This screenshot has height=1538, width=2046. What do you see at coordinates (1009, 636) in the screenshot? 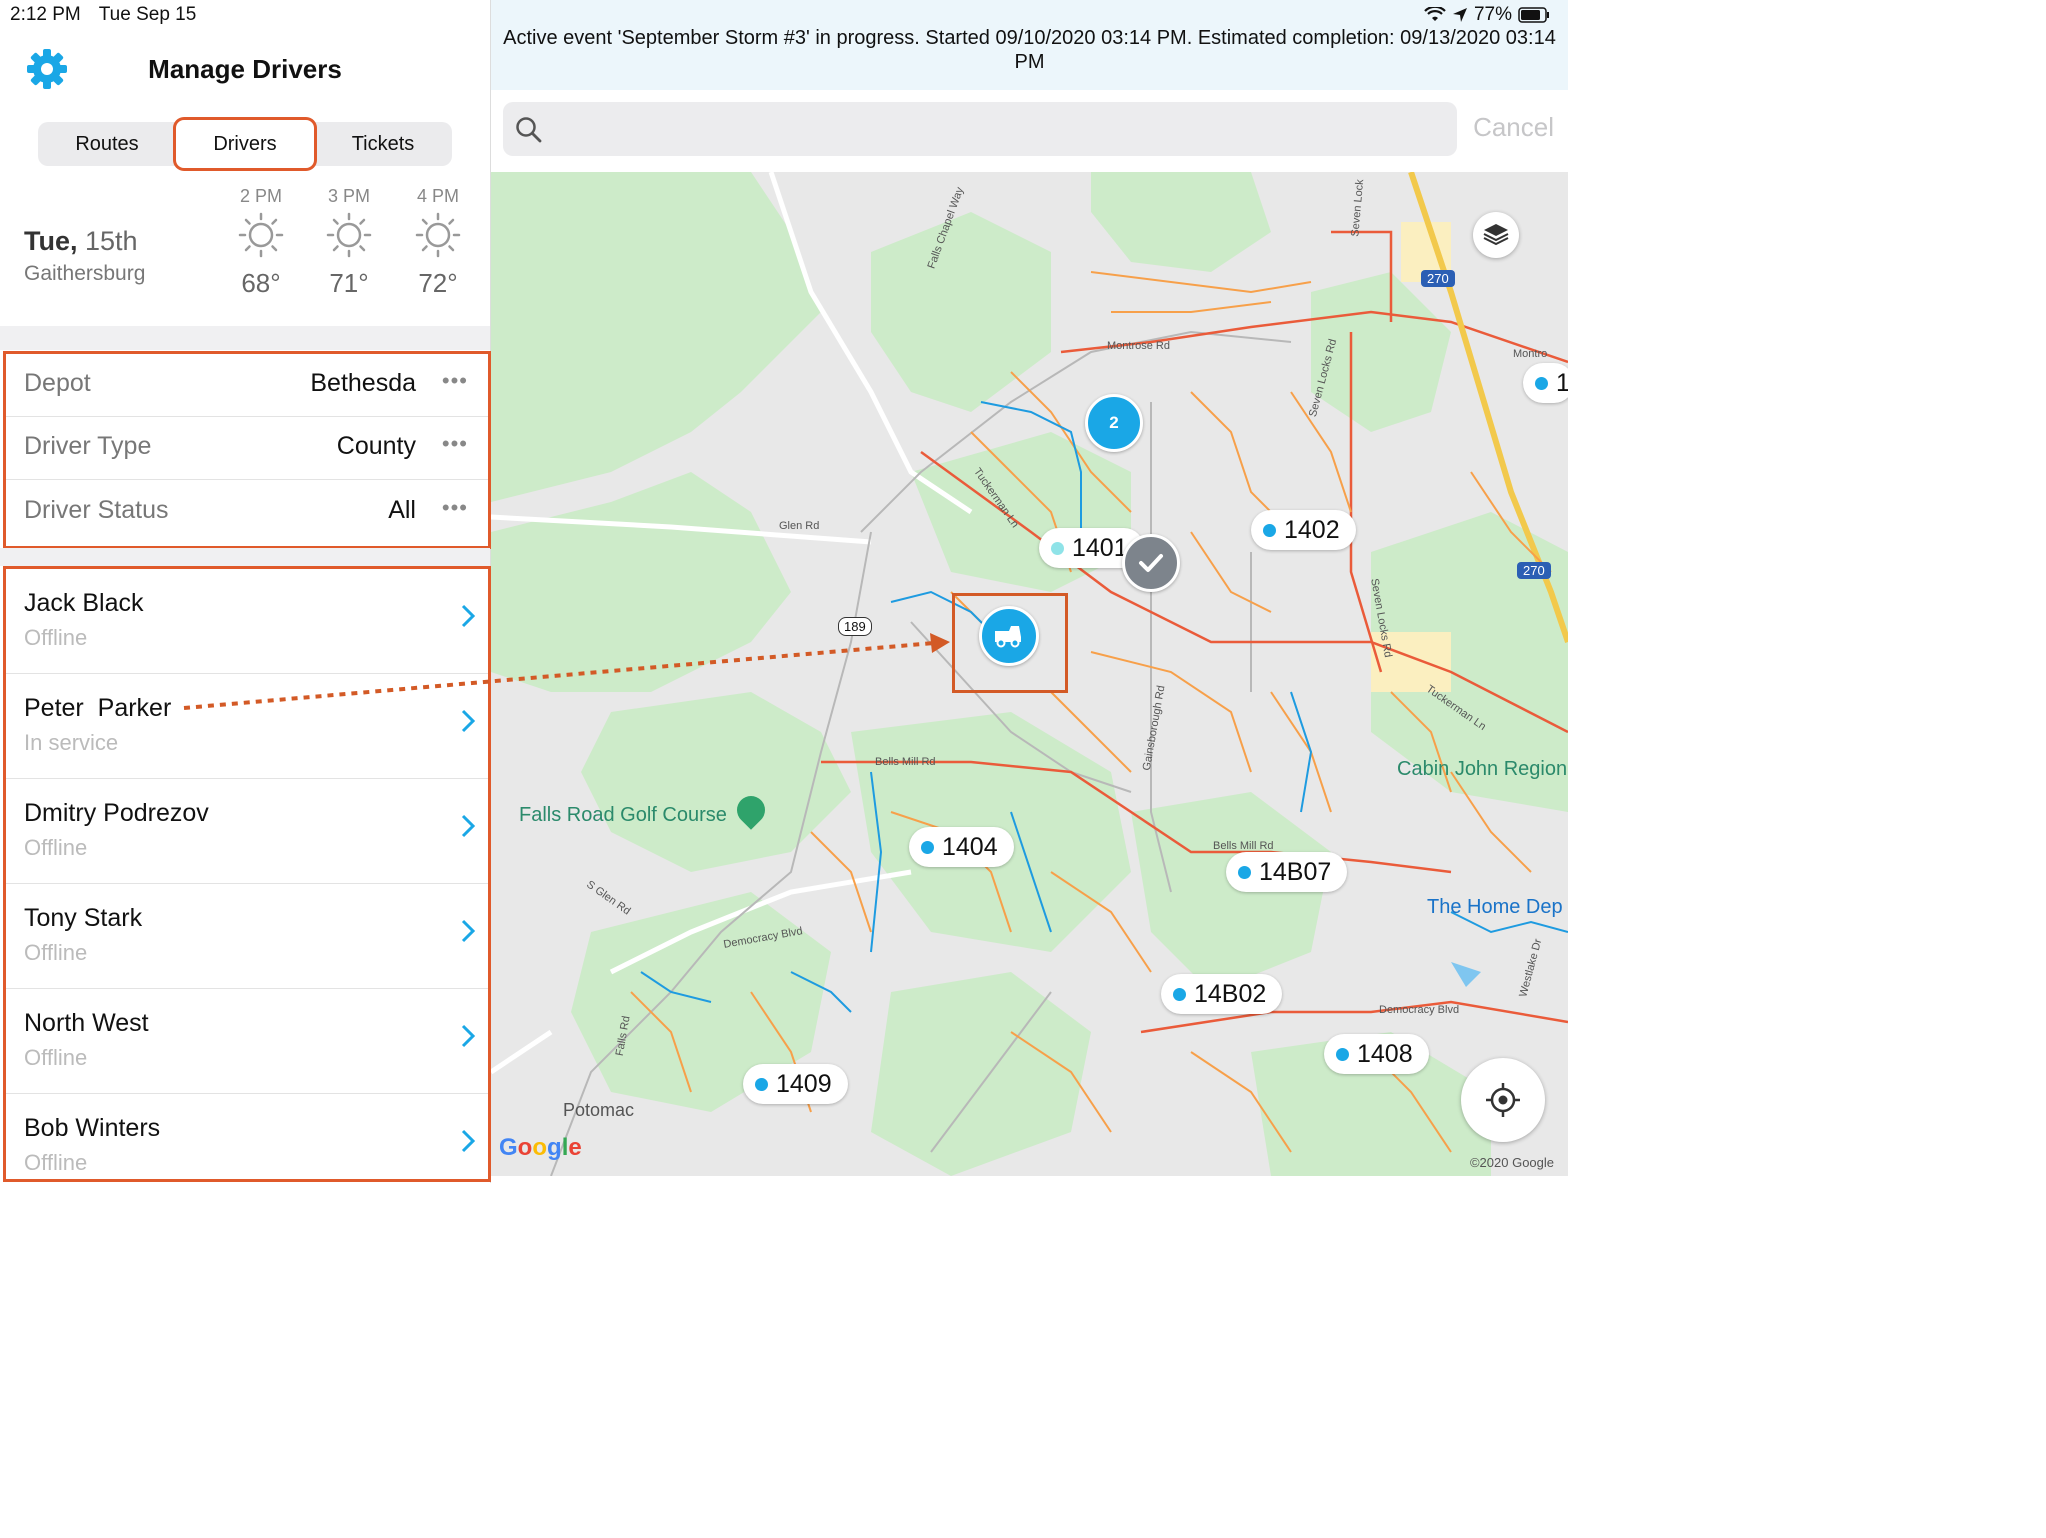
I see `truck-icon` at bounding box center [1009, 636].